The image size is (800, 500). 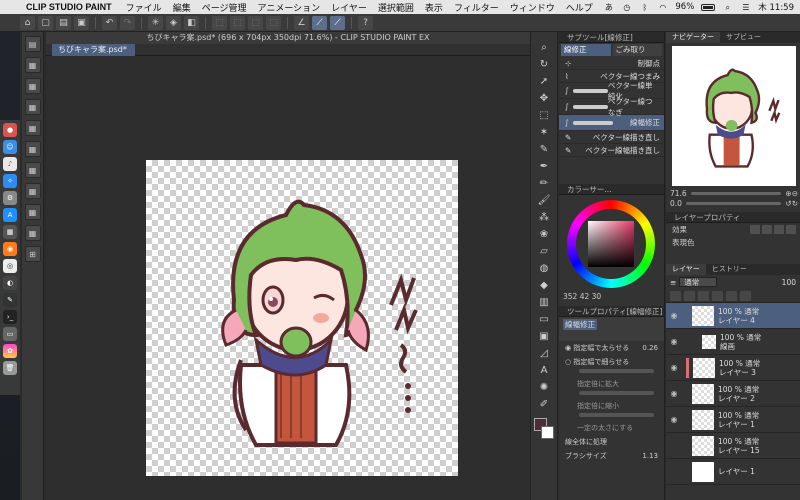 What do you see at coordinates (337, 22) in the screenshot?
I see `snap-grid-icon: ⟋` at bounding box center [337, 22].